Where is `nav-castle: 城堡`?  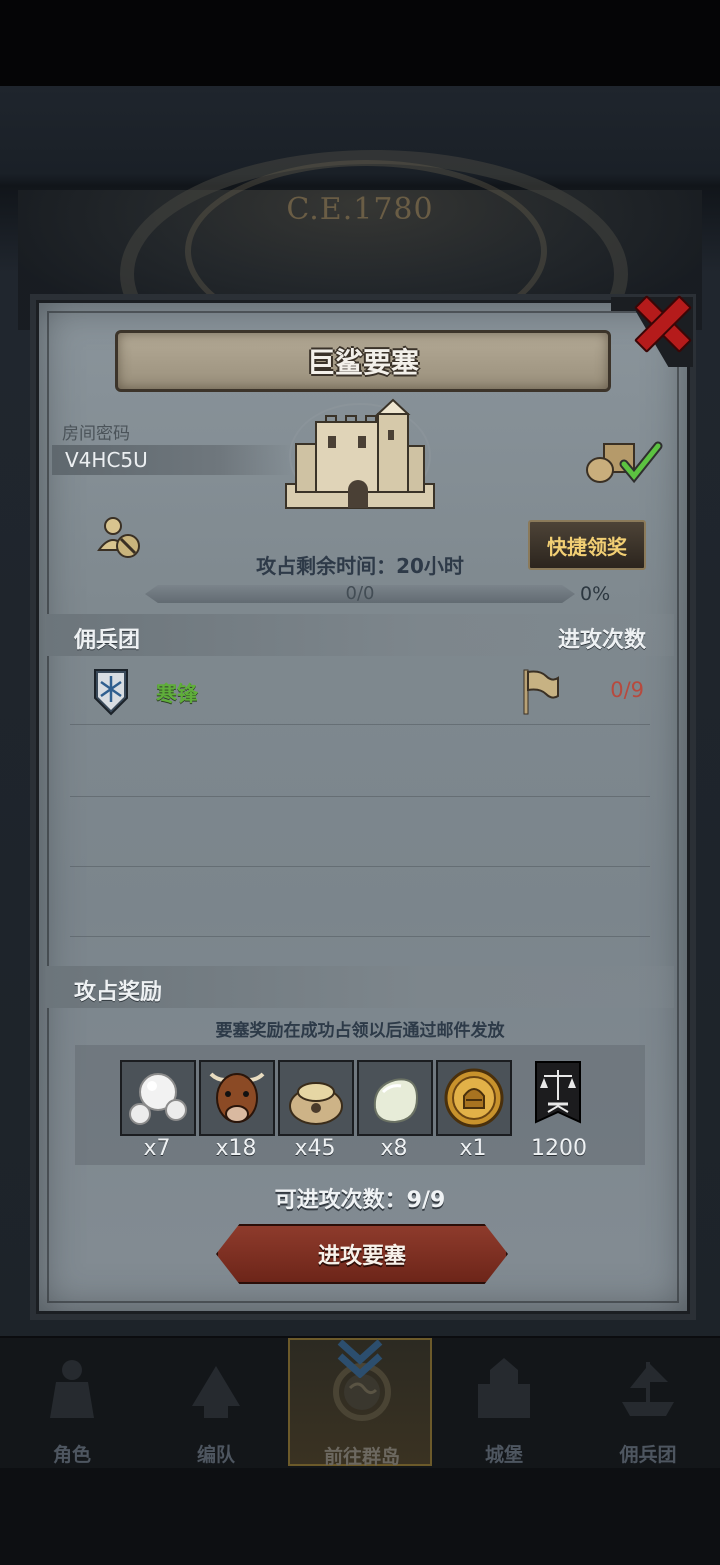
nav-castle: 城堡 is located at coordinates (504, 1402).